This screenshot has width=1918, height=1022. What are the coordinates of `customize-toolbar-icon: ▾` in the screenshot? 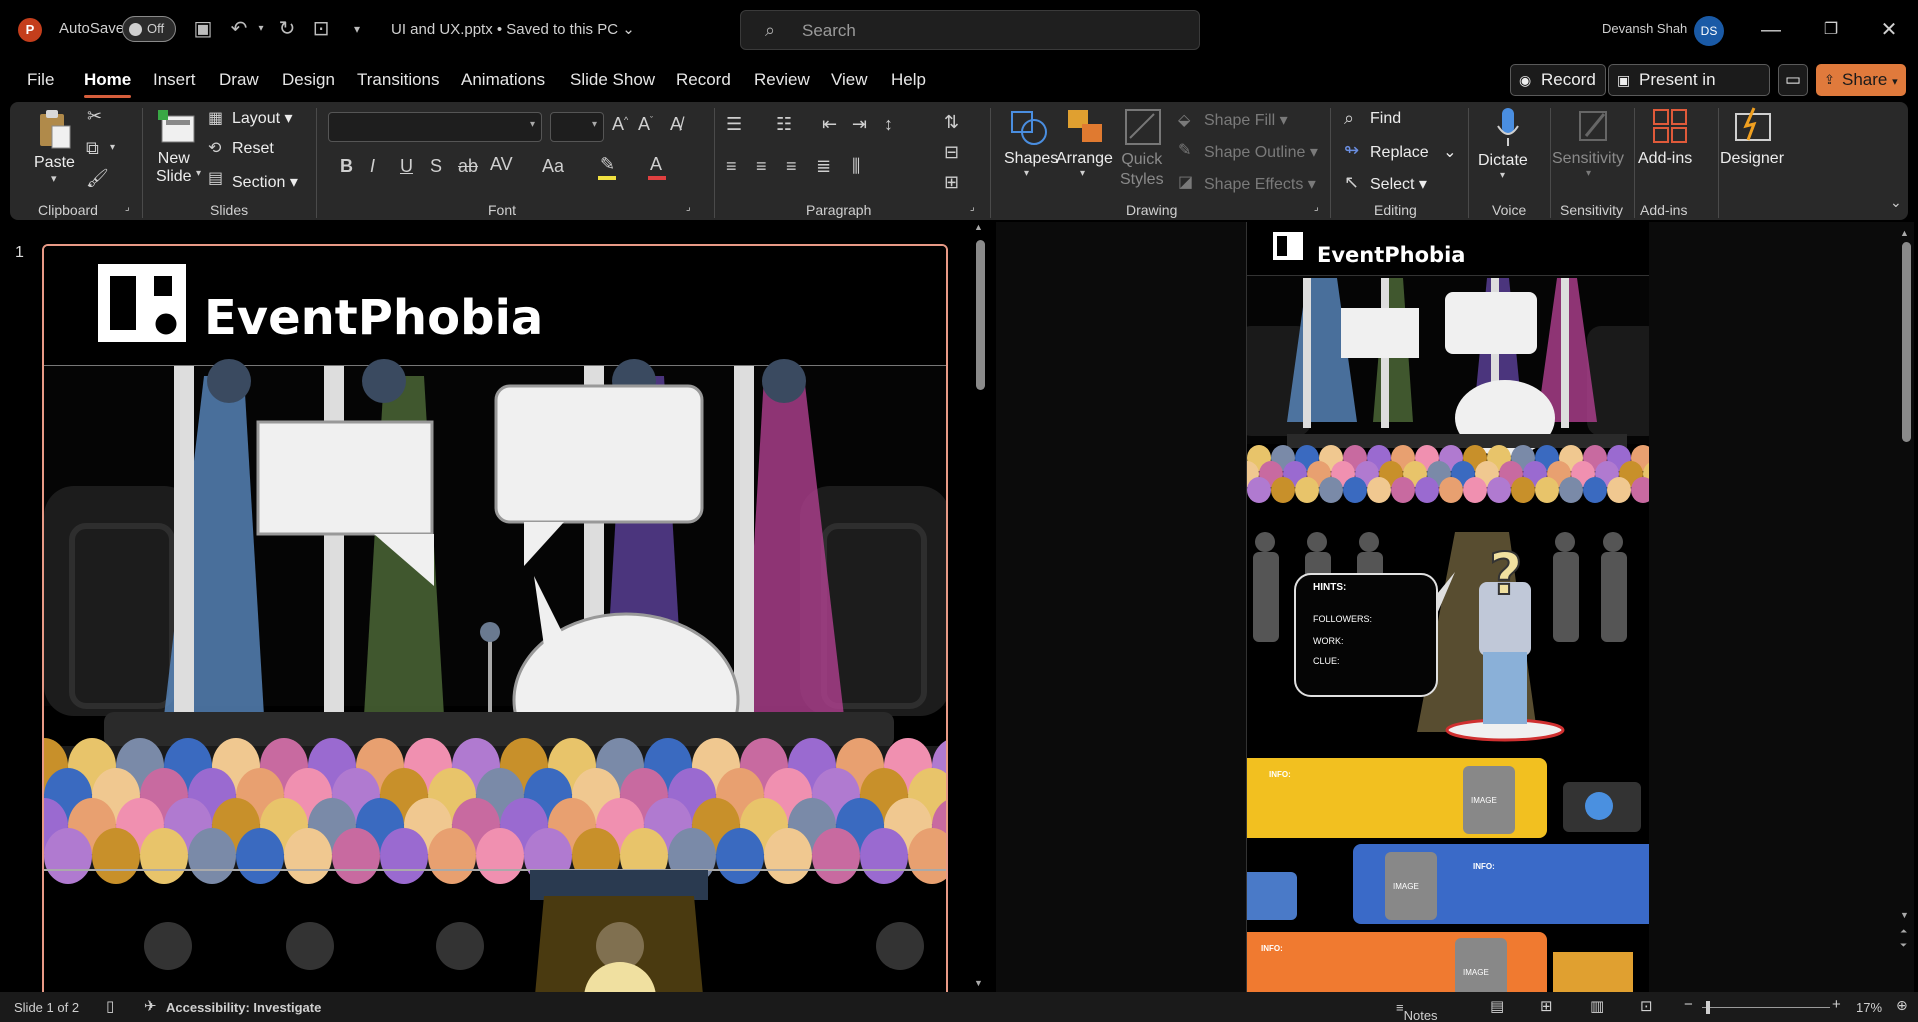 It's located at (357, 29).